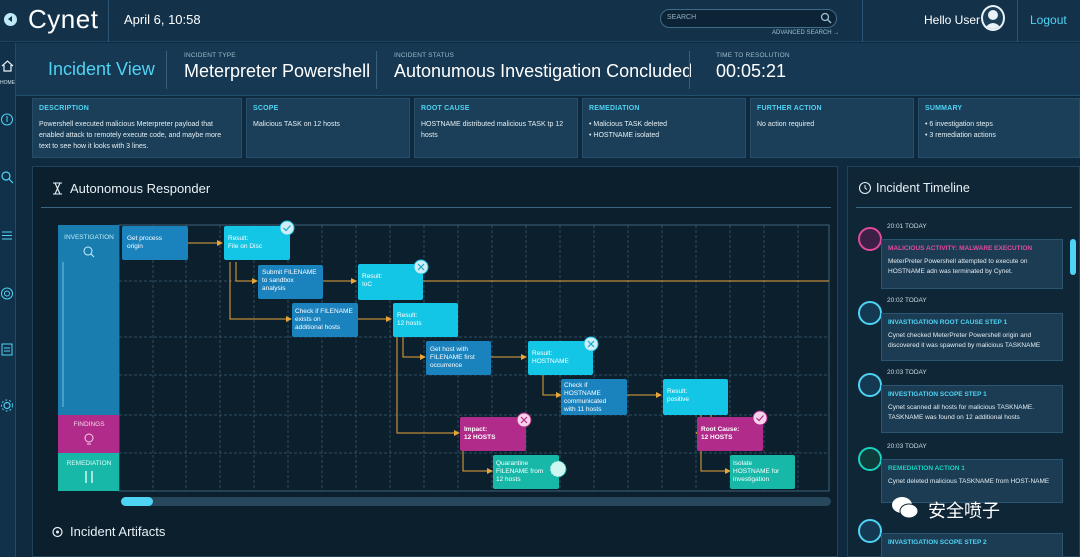 This screenshot has height=557, width=1080. What do you see at coordinates (762, 472) in the screenshot?
I see `node-isolate-hostname: Isolate HOSTNAME for investigation` at bounding box center [762, 472].